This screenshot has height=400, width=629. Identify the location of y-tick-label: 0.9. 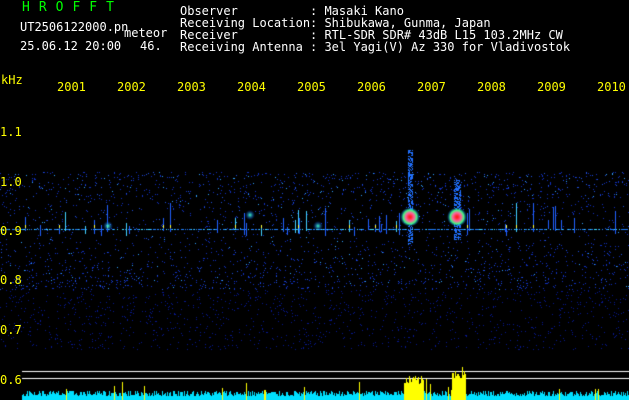
(11, 231).